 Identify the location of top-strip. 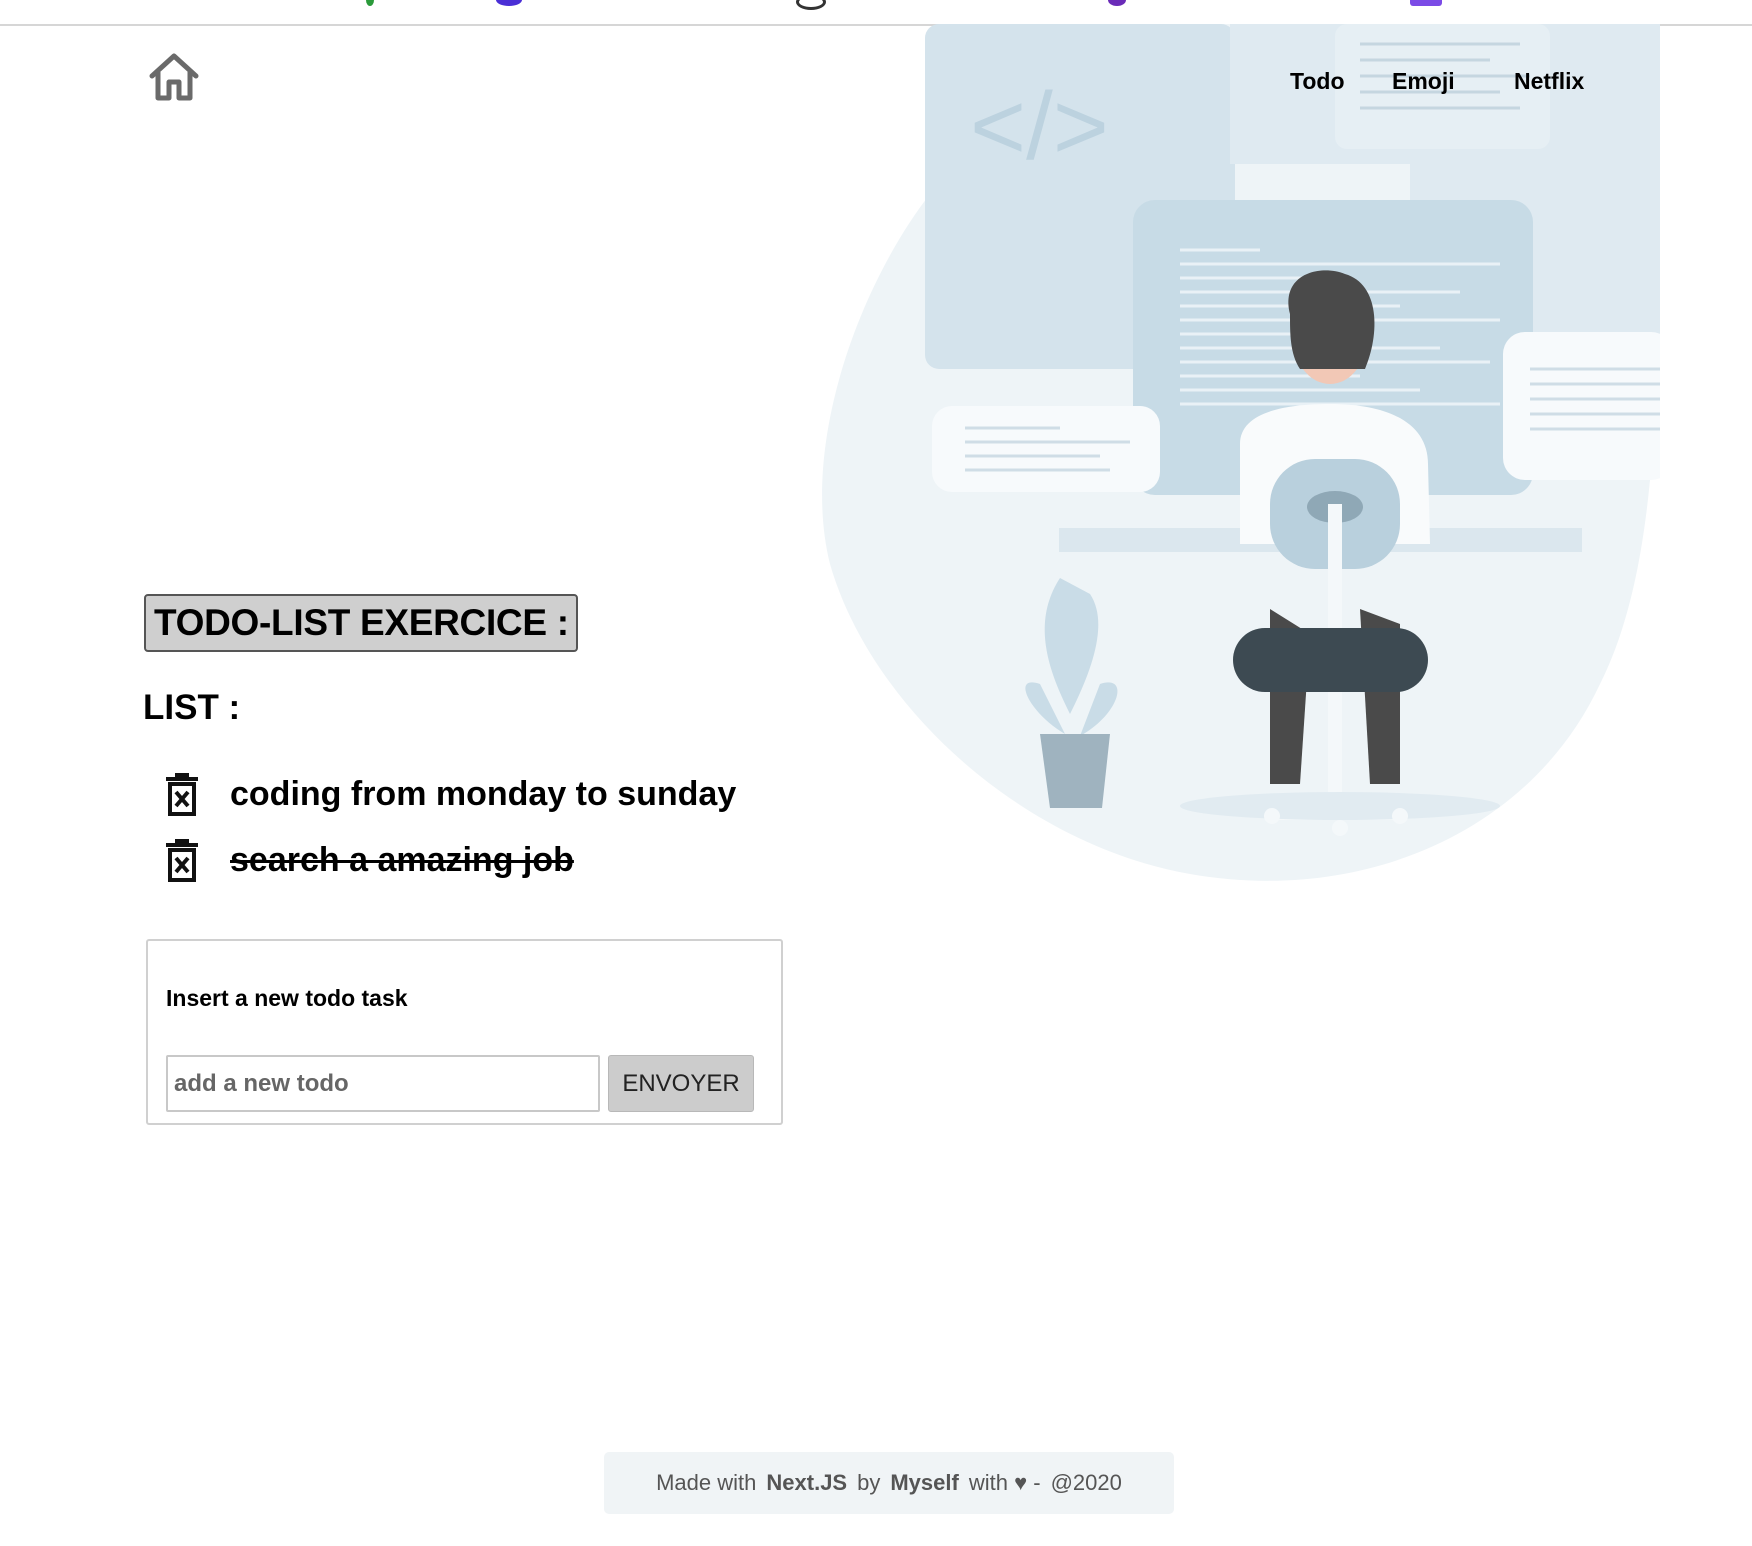
(876, 13).